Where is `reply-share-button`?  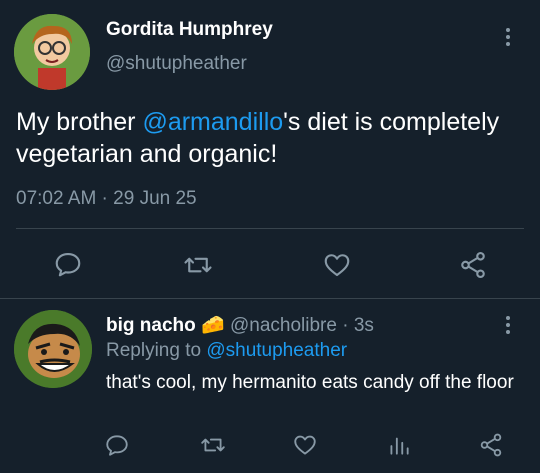
reply-share-button is located at coordinates (491, 445).